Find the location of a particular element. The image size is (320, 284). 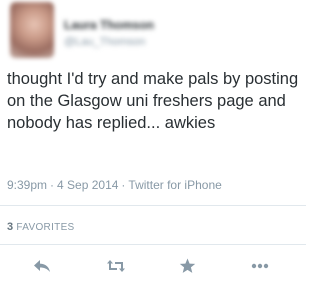

display-name: Laura Thomson is located at coordinates (109, 25).